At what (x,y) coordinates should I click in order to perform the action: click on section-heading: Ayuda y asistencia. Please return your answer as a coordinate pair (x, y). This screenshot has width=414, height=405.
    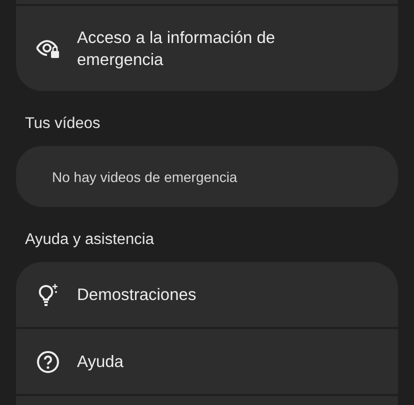
    Looking at the image, I should click on (89, 240).